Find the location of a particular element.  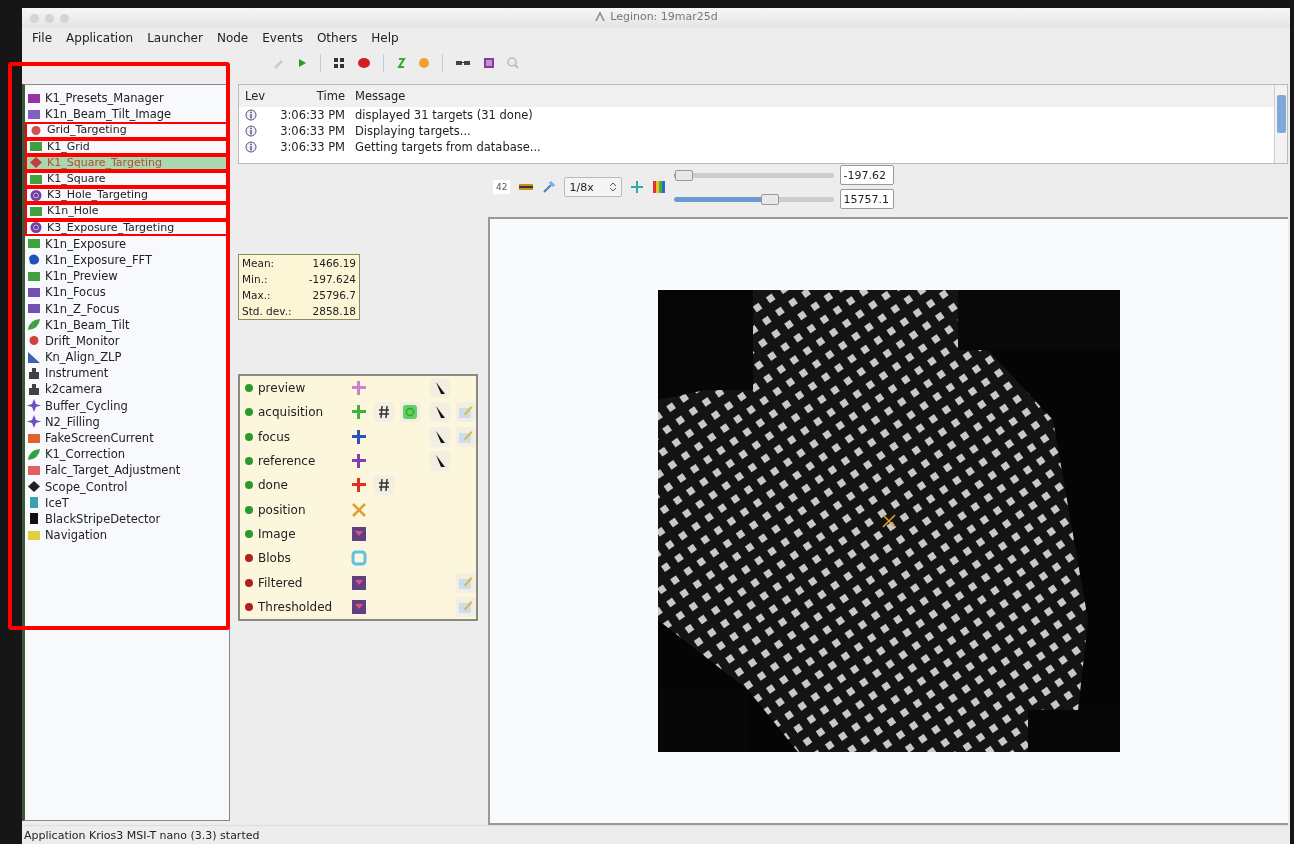

app-icon is located at coordinates (600, 16).